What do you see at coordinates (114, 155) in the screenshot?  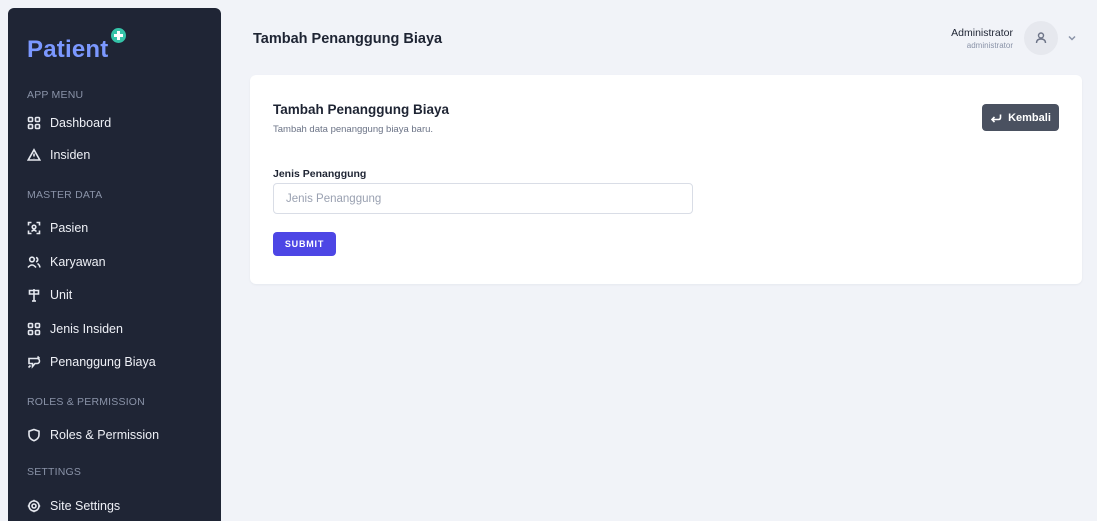 I see `sidebar-item-insiden: Insiden` at bounding box center [114, 155].